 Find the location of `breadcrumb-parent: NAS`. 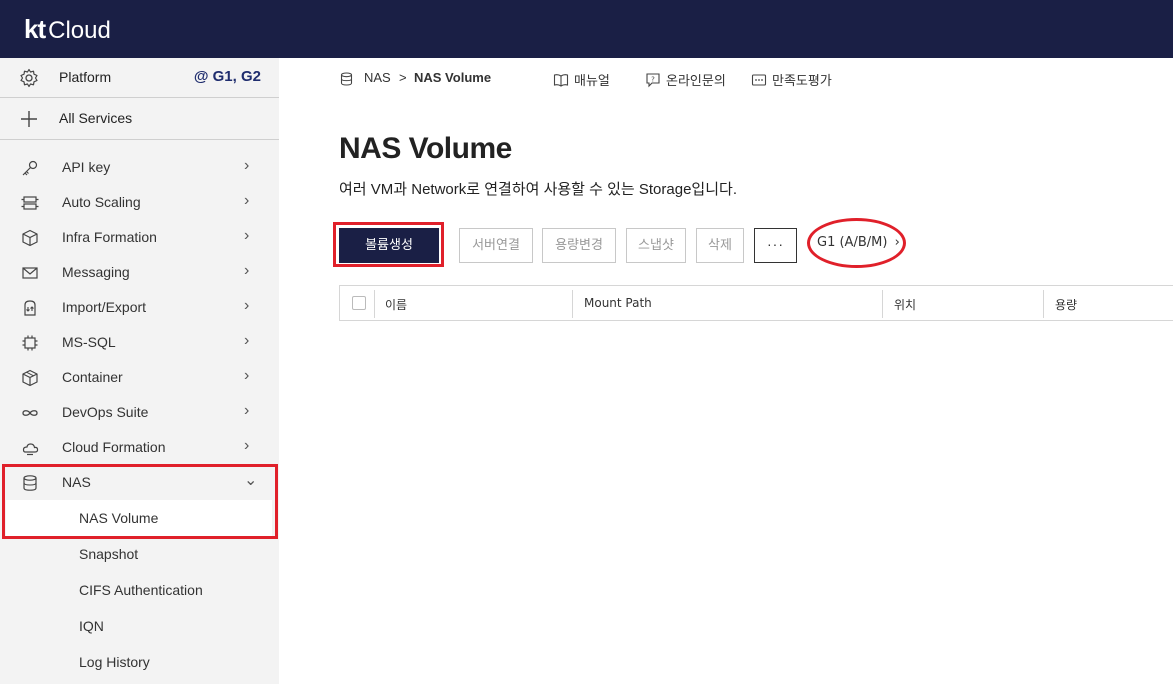

breadcrumb-parent: NAS is located at coordinates (377, 77).